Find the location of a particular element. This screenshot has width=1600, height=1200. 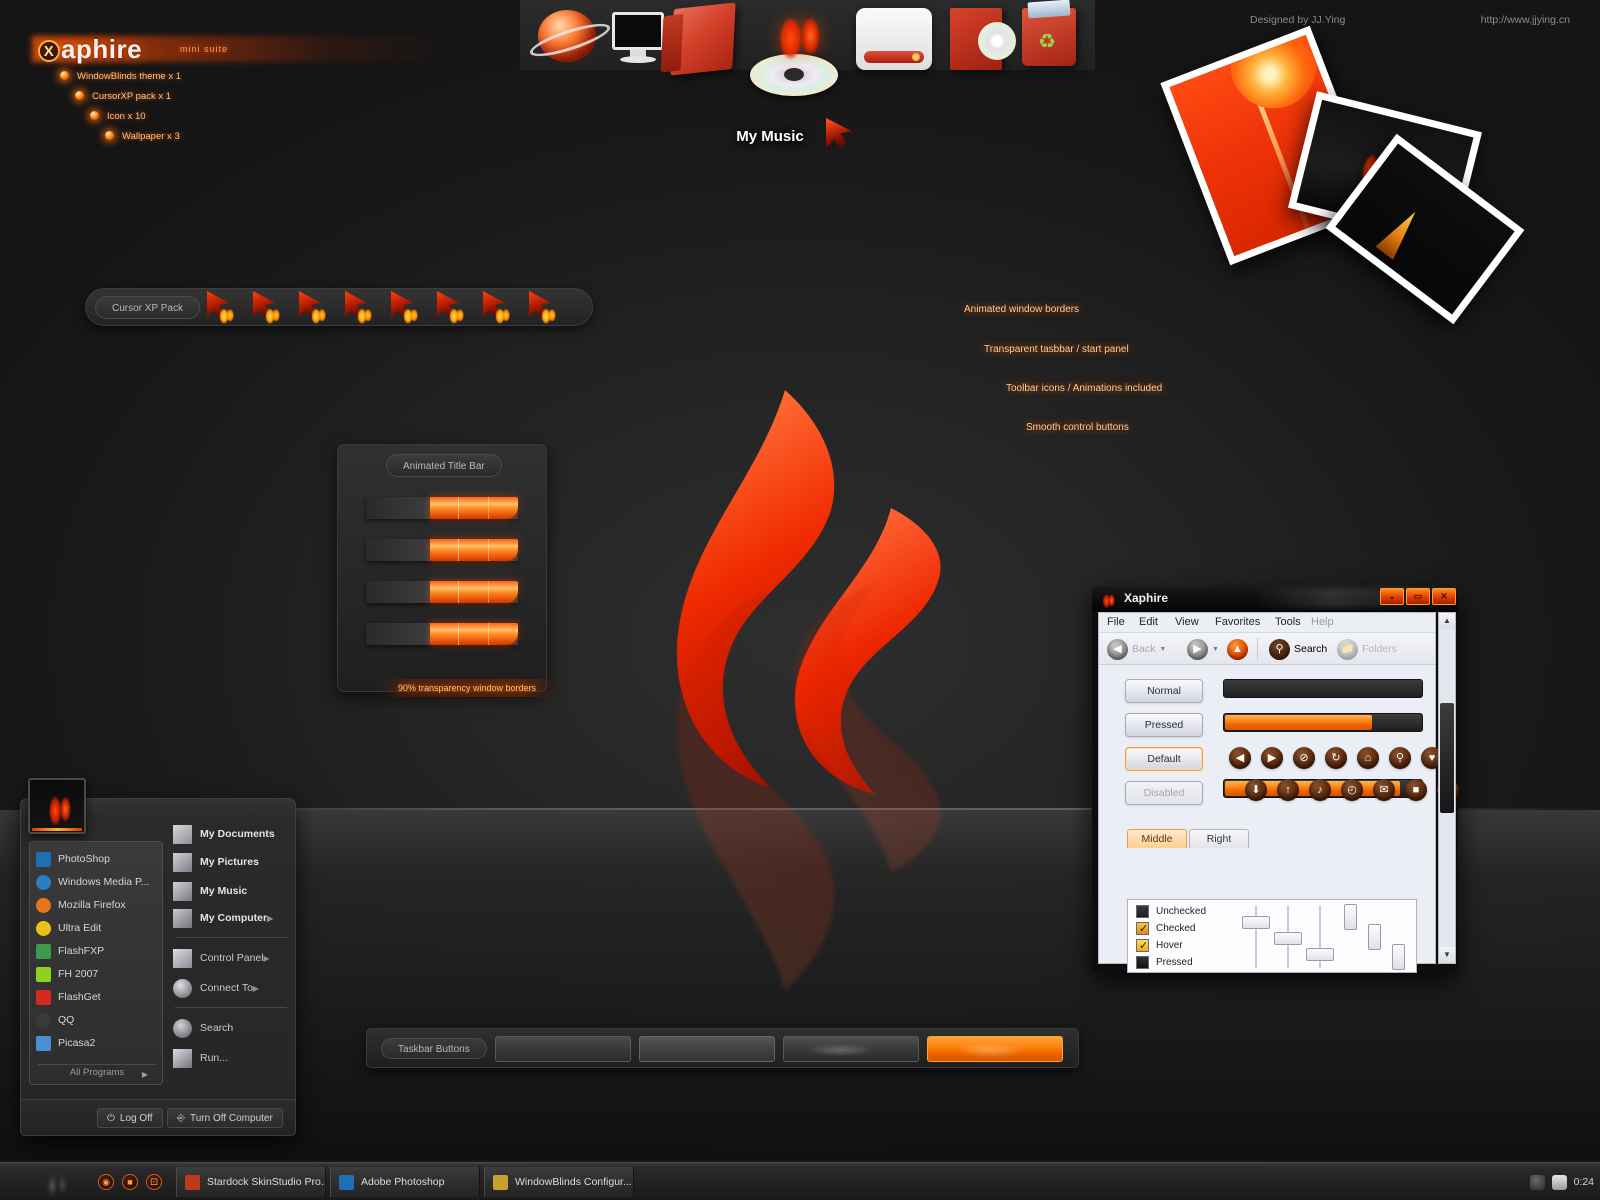

taskbar-clock: 0:24 is located at coordinates (1584, 1182).